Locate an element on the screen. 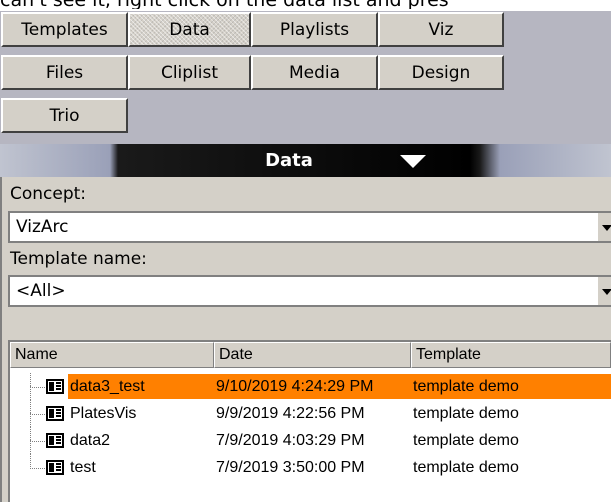  tab-design: Design is located at coordinates (441, 72).